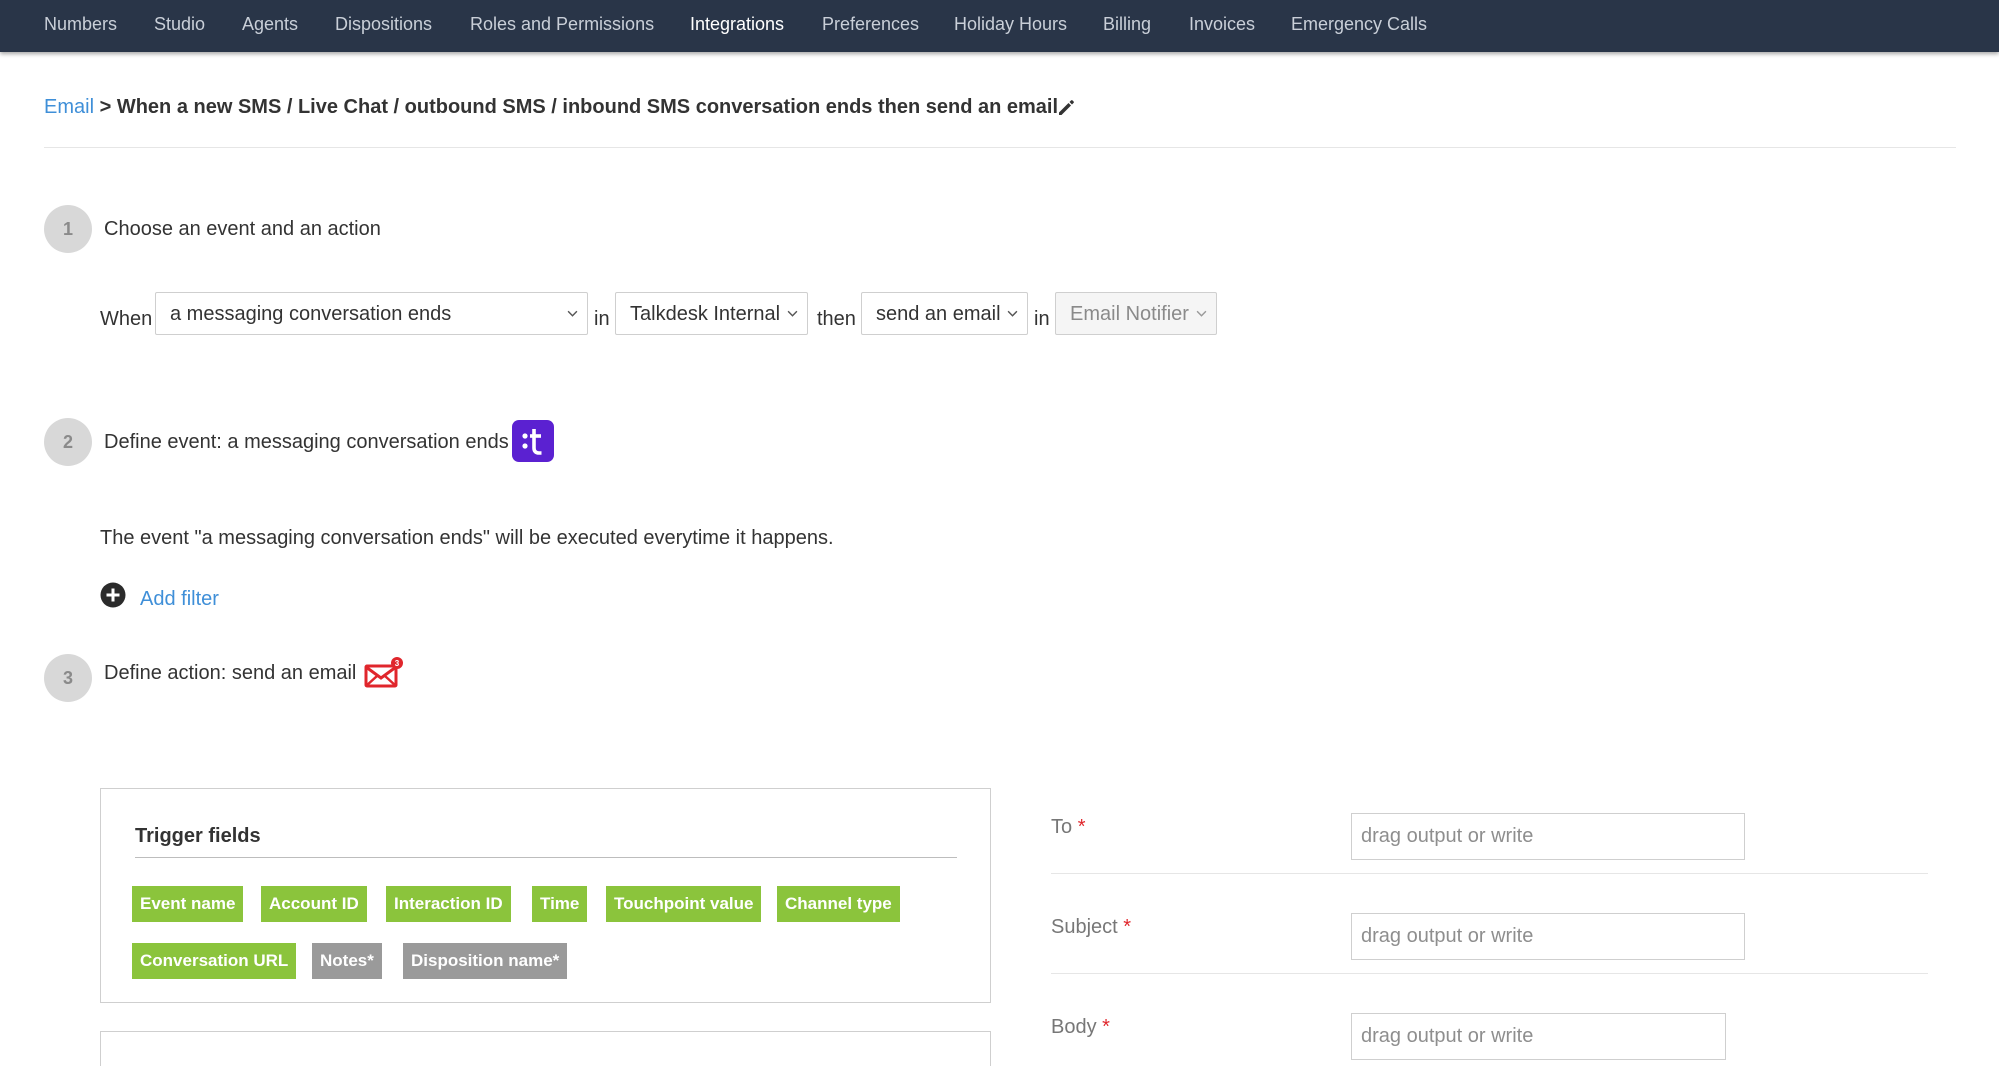  What do you see at coordinates (836, 319) in the screenshot?
I see `rule-then-label: then` at bounding box center [836, 319].